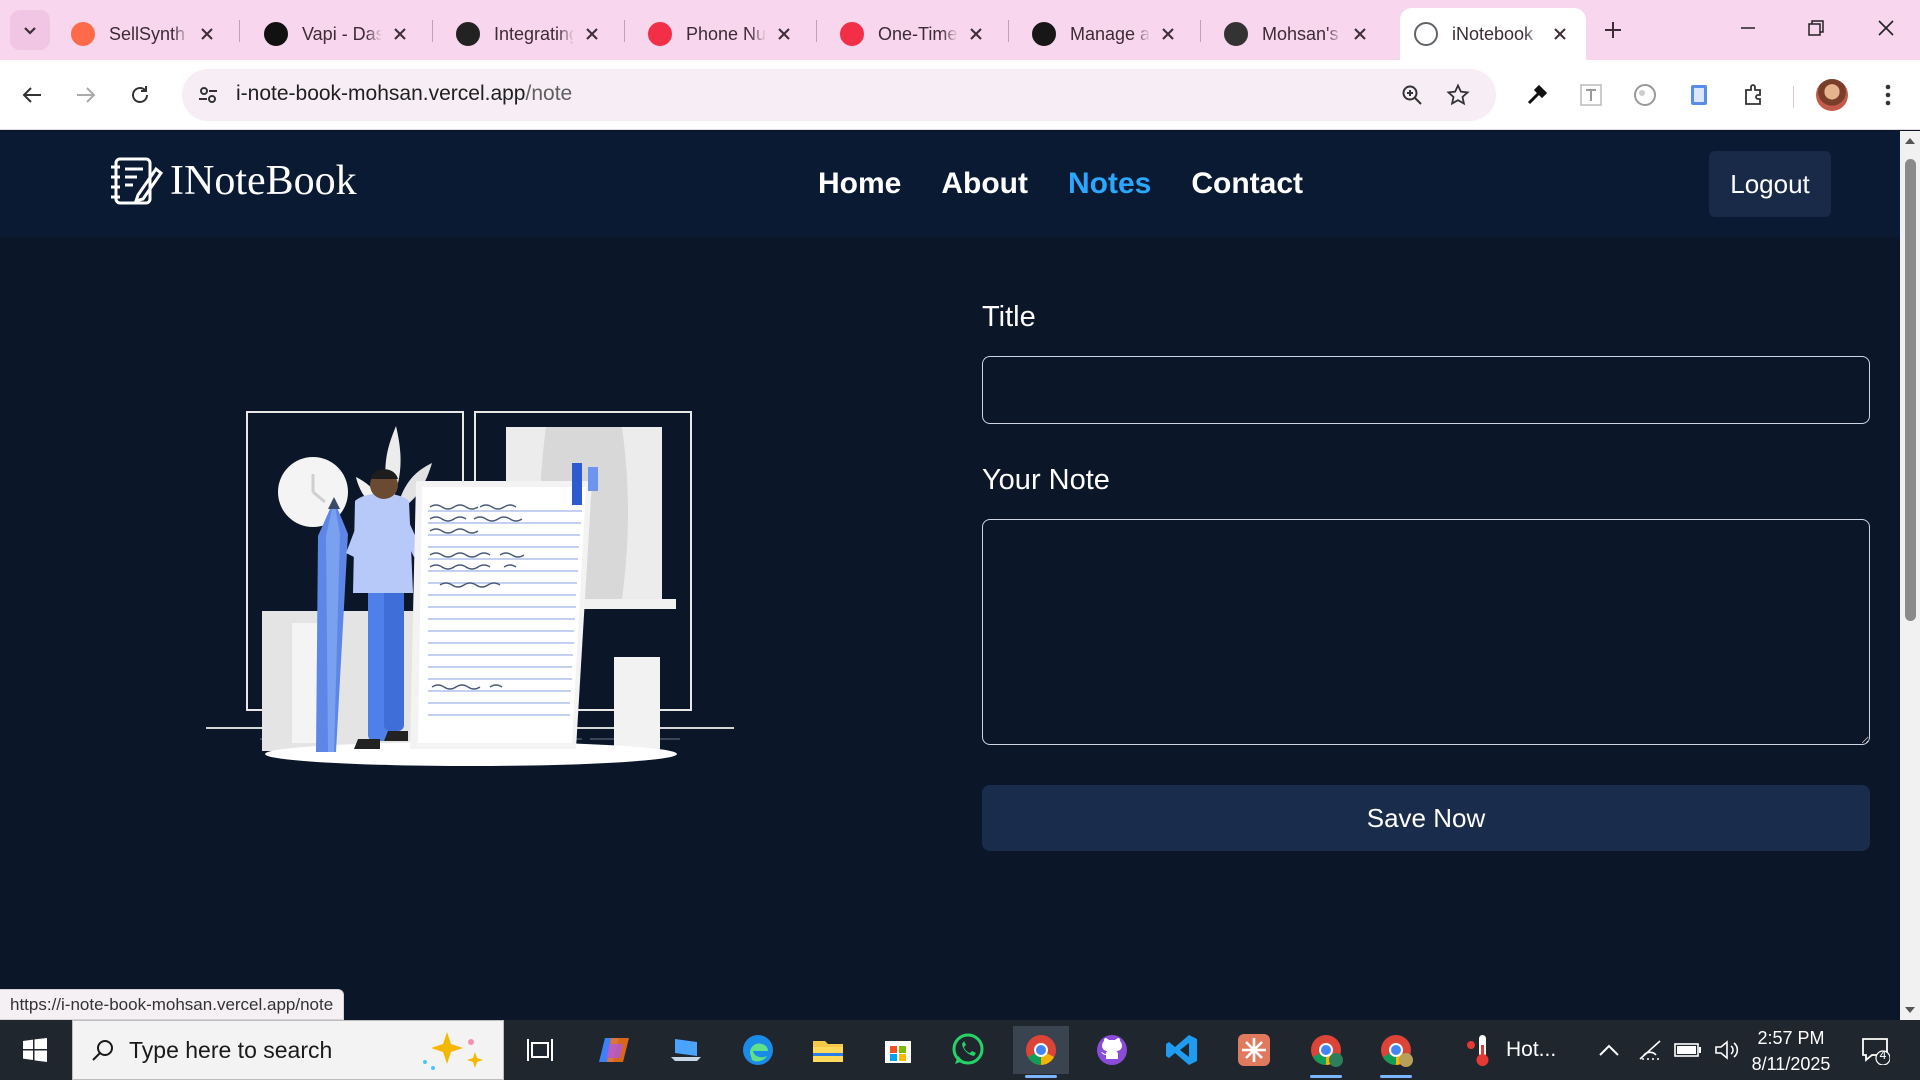 The width and height of the screenshot is (1920, 1080). Describe the element at coordinates (758, 1050) in the screenshot. I see `taskbar-edge` at that location.